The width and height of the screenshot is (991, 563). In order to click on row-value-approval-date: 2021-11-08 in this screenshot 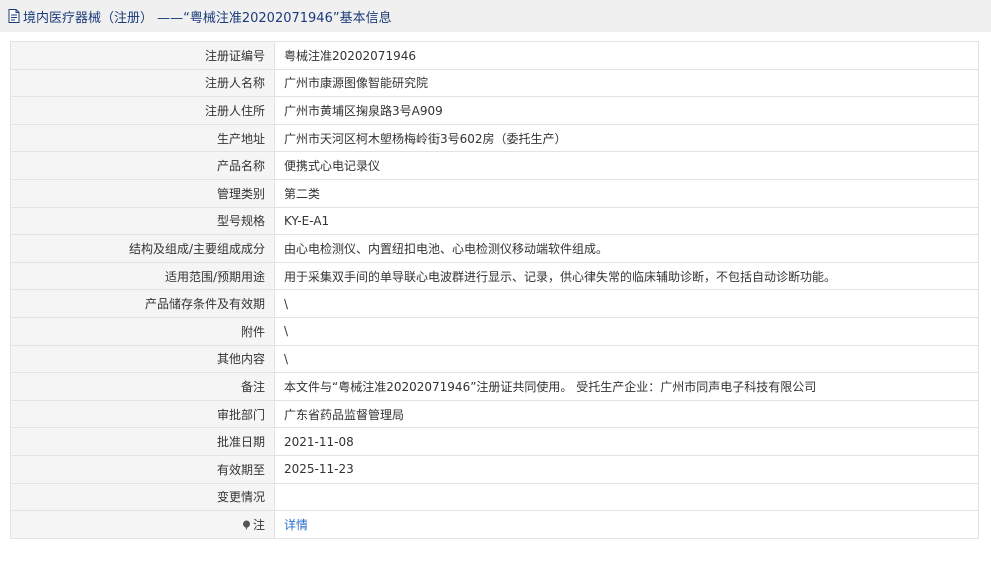, I will do `click(626, 441)`.